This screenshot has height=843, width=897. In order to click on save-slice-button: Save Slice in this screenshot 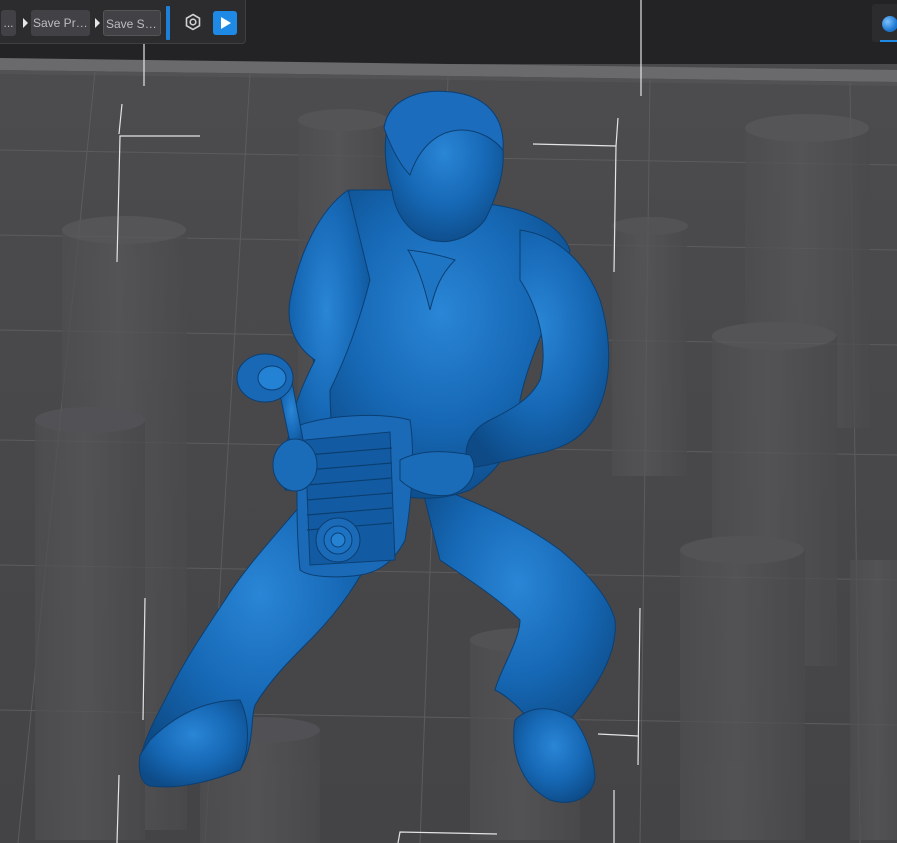, I will do `click(132, 23)`.